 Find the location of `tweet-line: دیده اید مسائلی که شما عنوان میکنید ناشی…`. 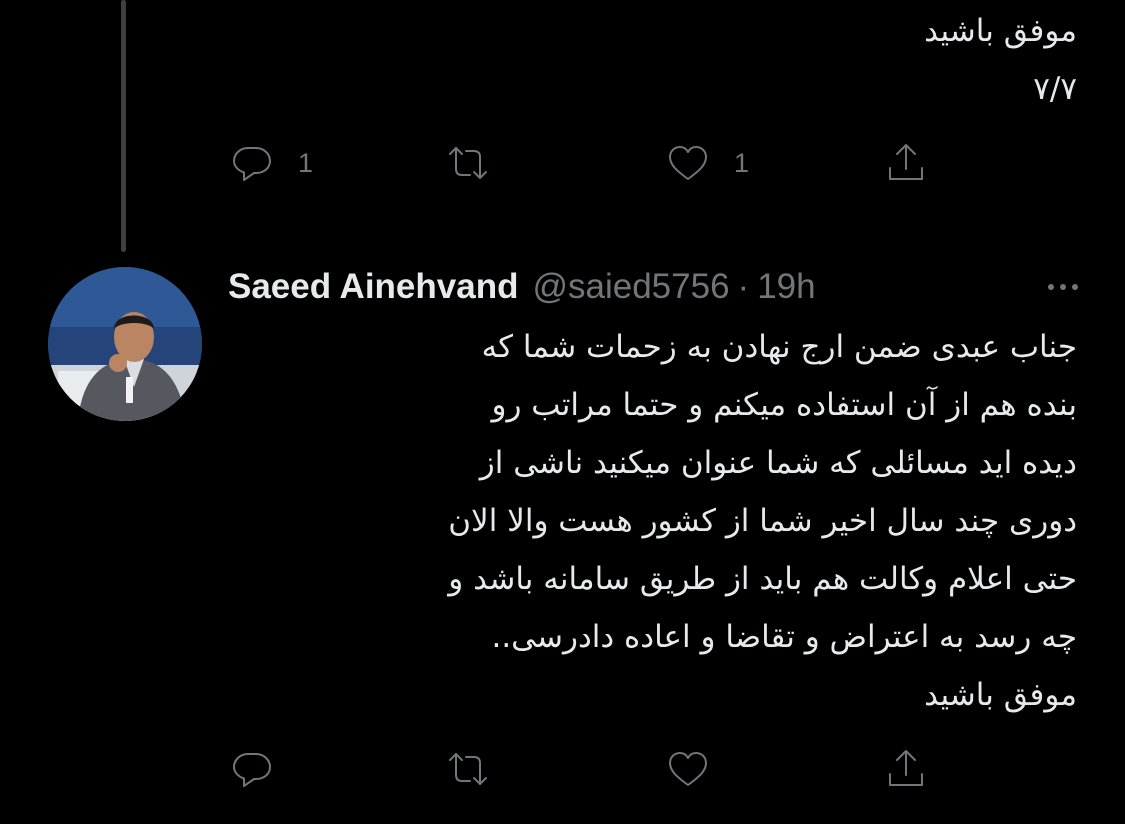

tweet-line: دیده اید مسائلی که شما عنوان میکنید ناشی… is located at coordinates (778, 463).